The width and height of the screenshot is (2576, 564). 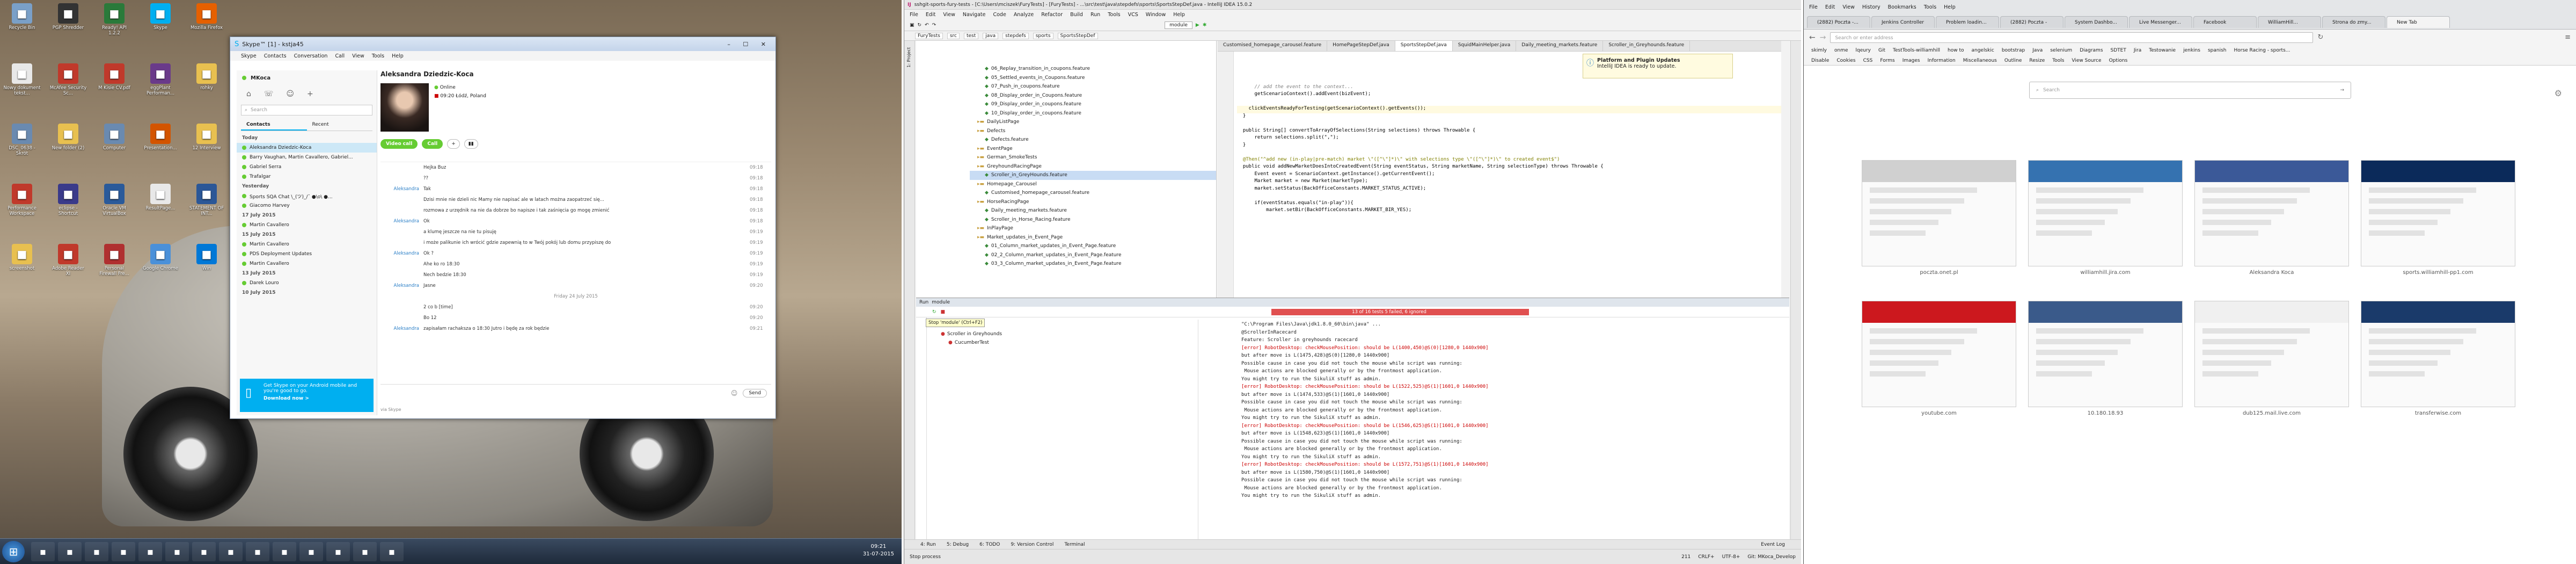 I want to click on desktop-icon: ■ Computer, so click(x=114, y=137).